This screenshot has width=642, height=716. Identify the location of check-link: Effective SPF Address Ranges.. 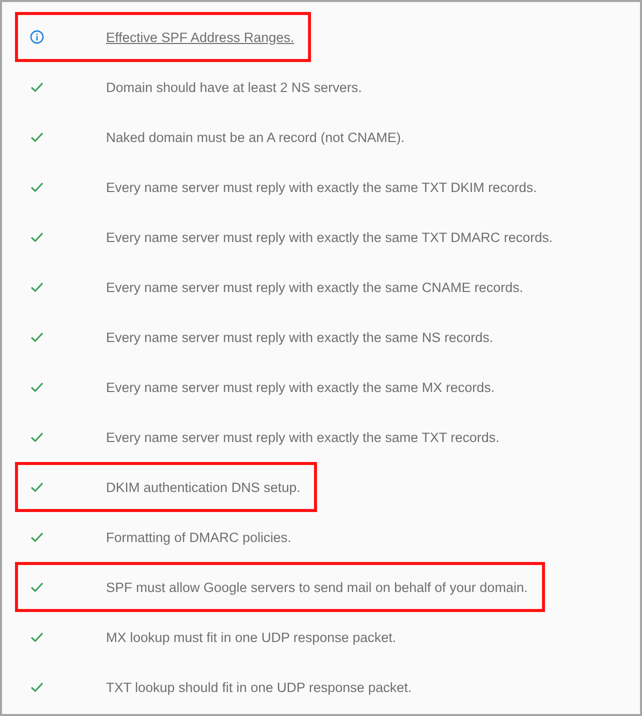
(200, 37).